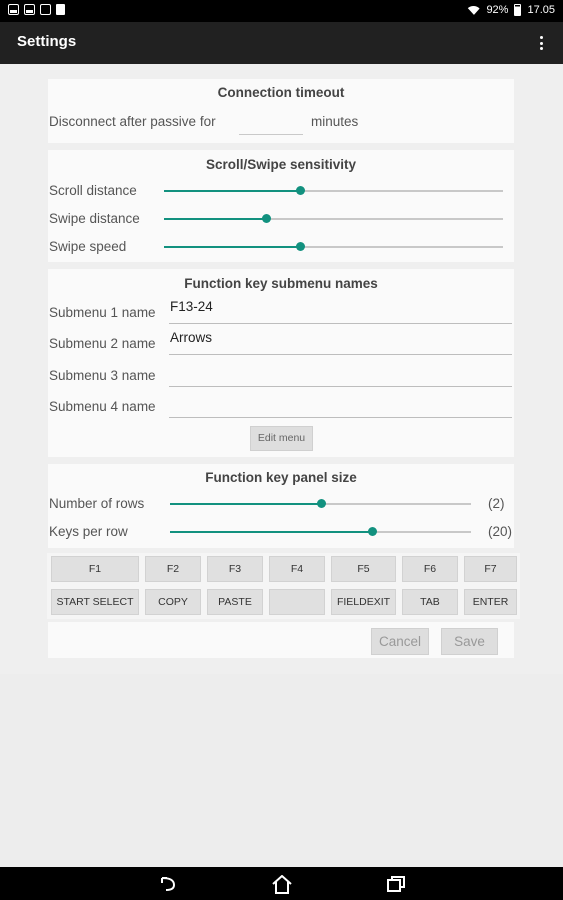 The height and width of the screenshot is (900, 563). I want to click on dialog-actions: Cancel Save, so click(281, 640).